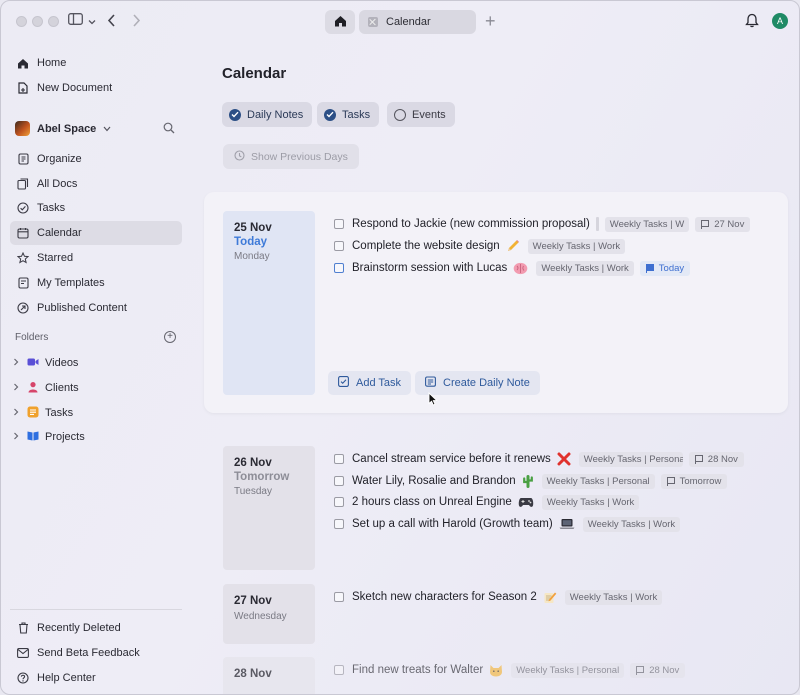 The height and width of the screenshot is (695, 800). I want to click on home-tab, so click(340, 22).